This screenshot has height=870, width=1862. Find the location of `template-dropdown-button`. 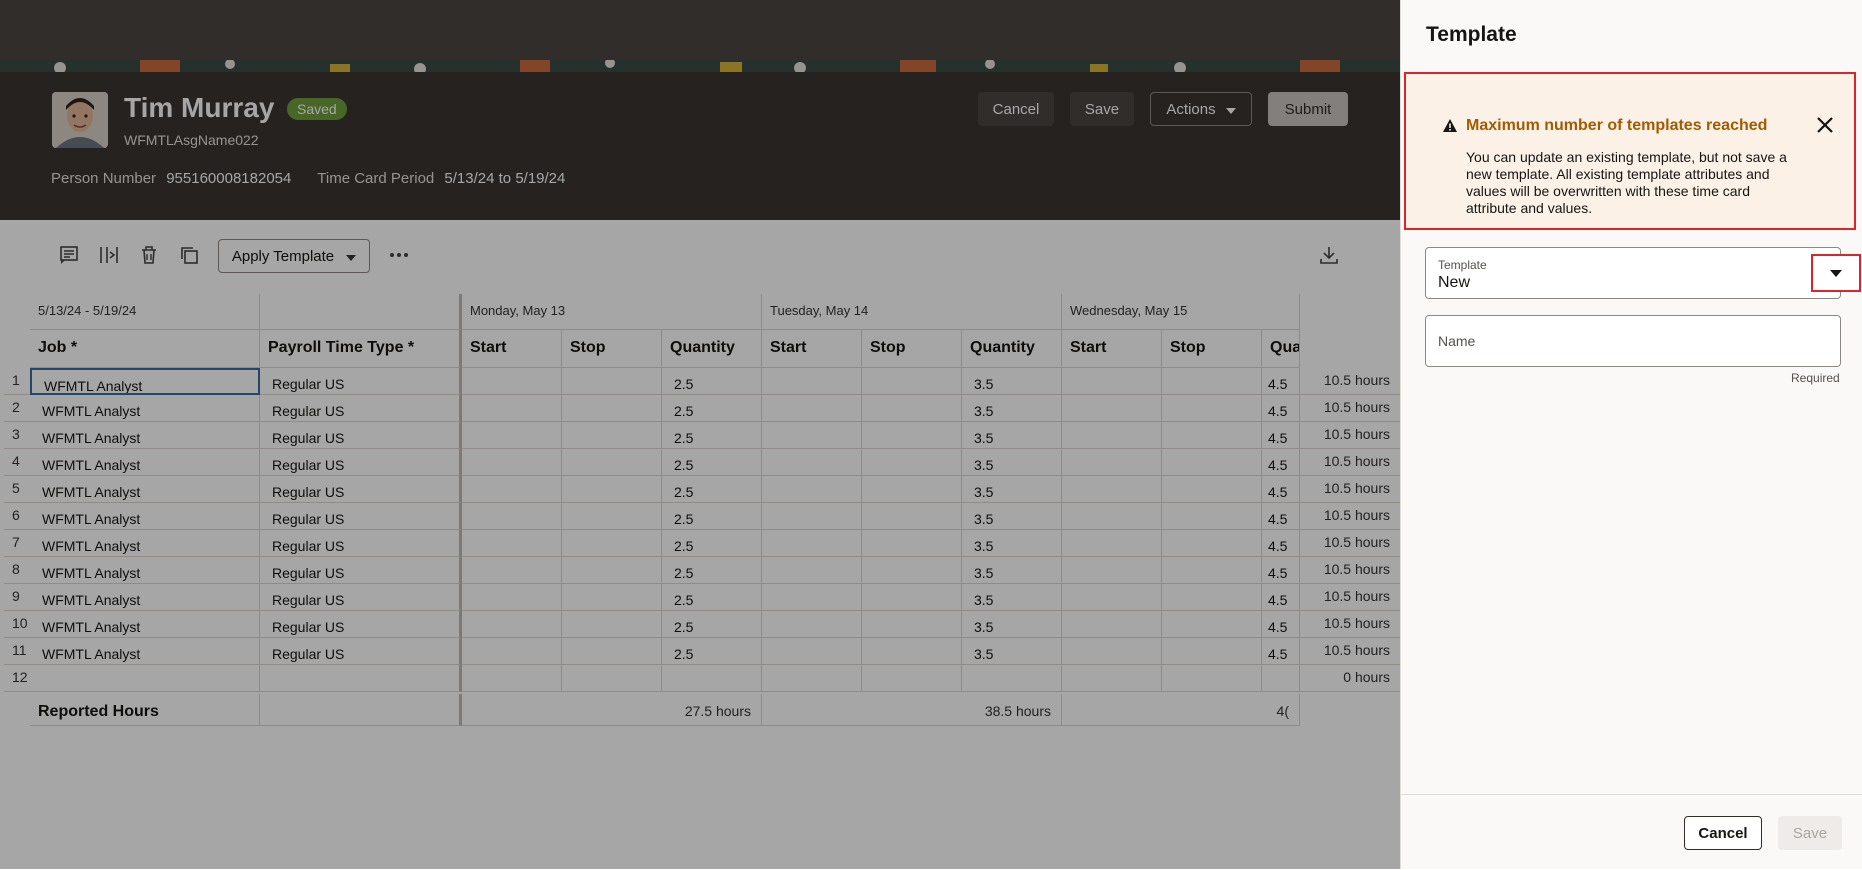

template-dropdown-button is located at coordinates (1836, 273).